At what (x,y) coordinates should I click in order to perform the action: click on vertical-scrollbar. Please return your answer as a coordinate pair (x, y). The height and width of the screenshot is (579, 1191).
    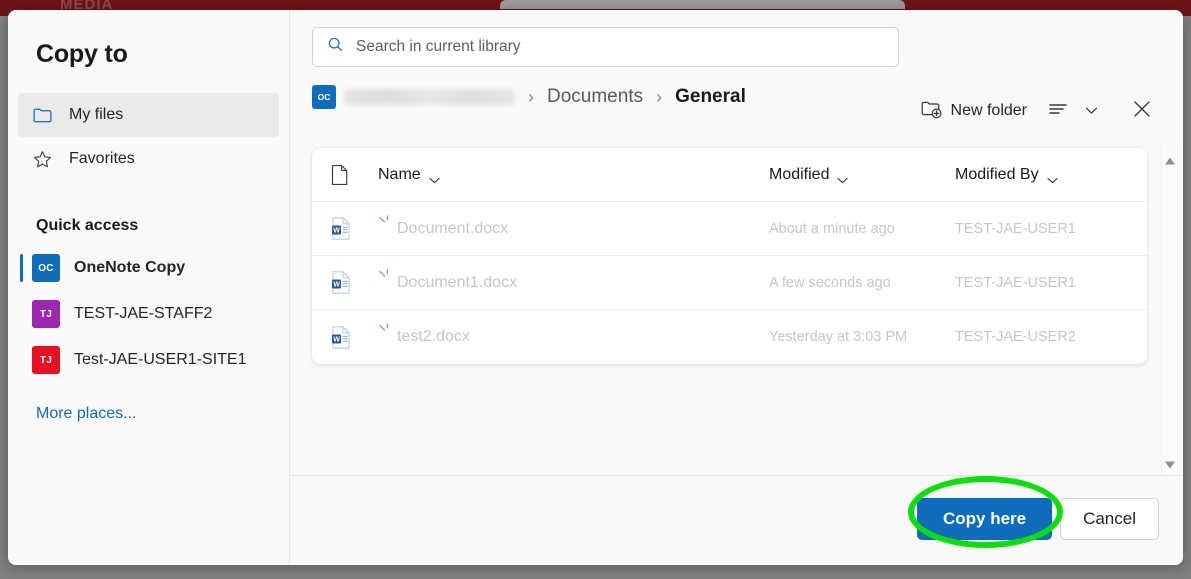
    Looking at the image, I should click on (1169, 310).